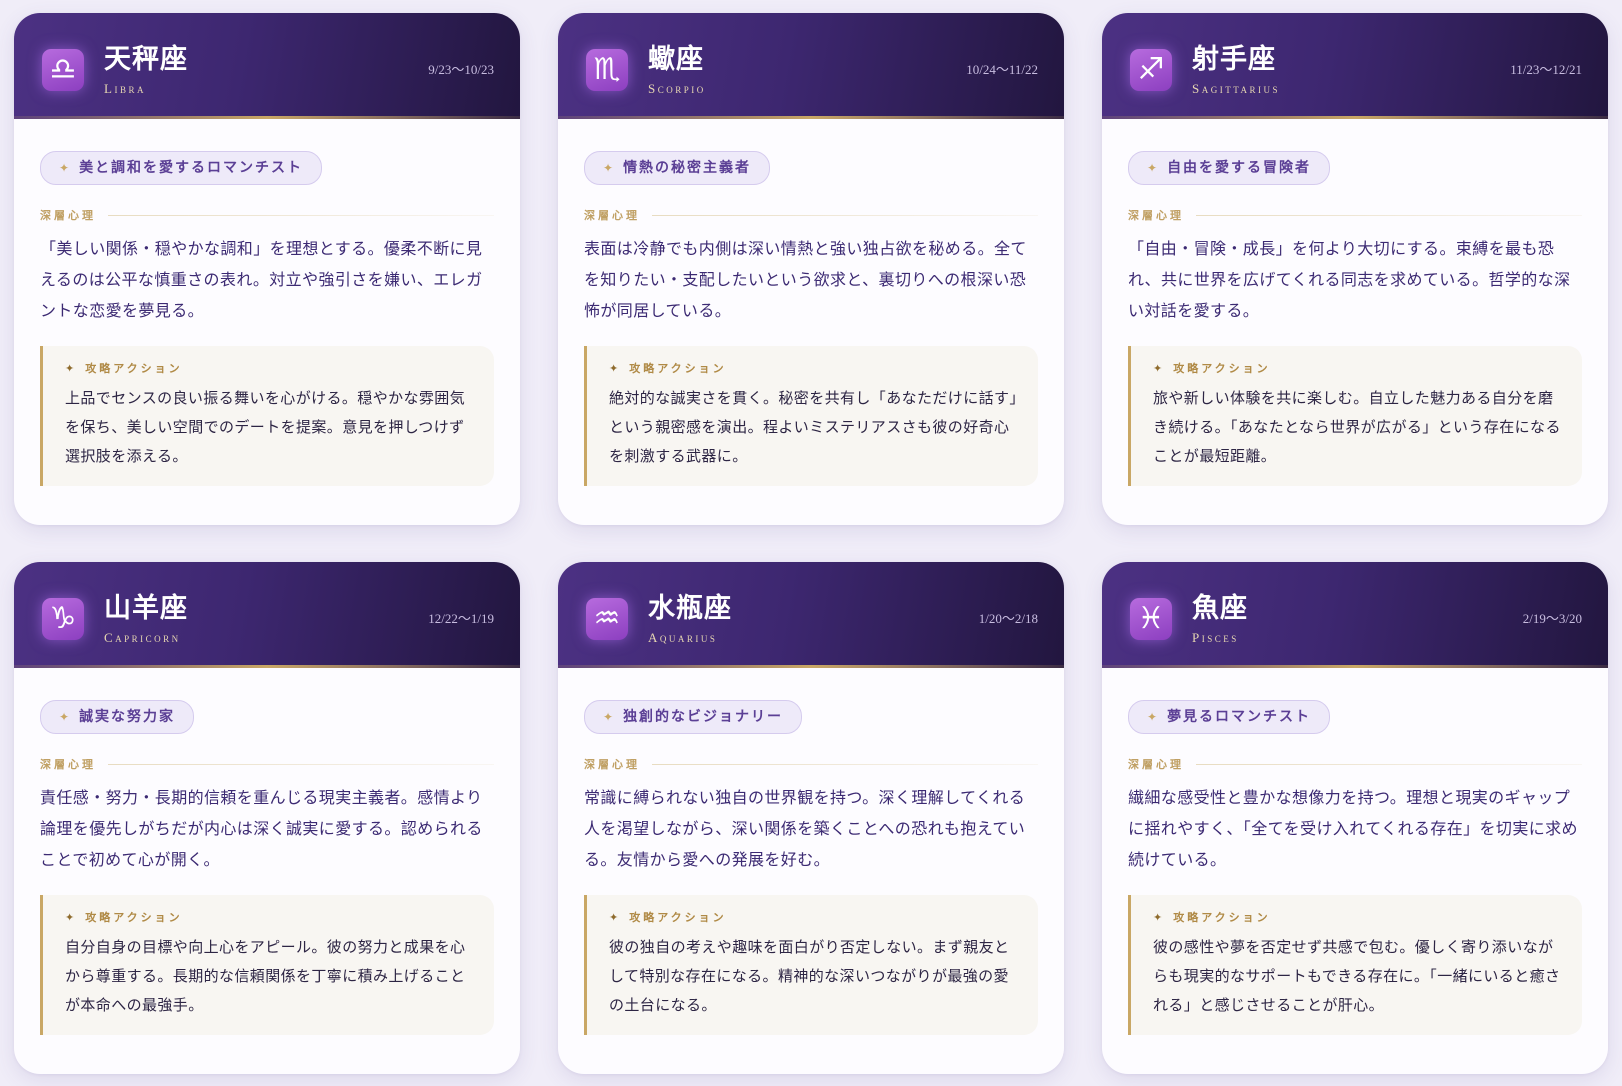  What do you see at coordinates (63, 70) in the screenshot?
I see `libra-icon: ♎` at bounding box center [63, 70].